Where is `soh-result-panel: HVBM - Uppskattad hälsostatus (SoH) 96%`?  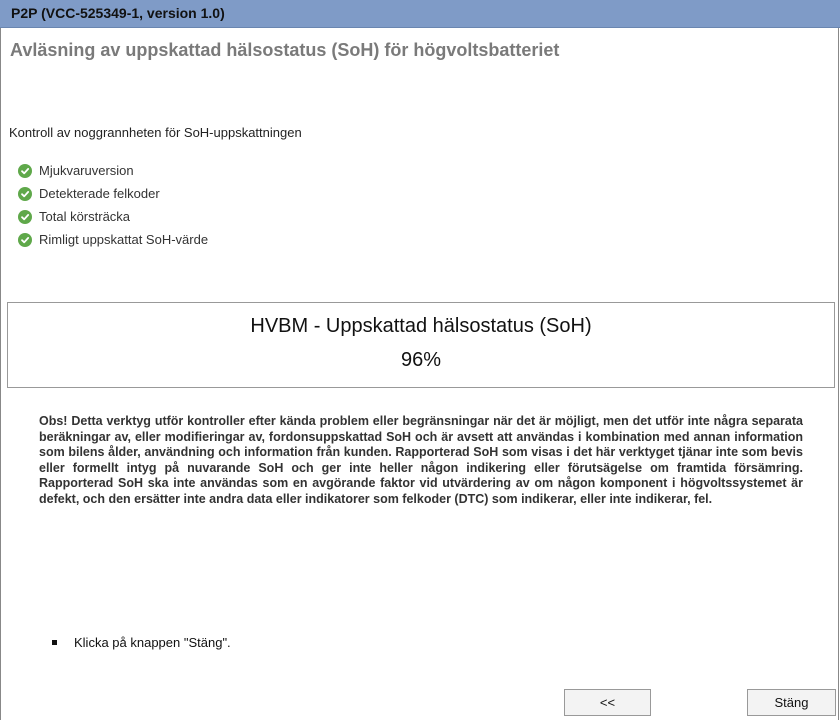
soh-result-panel: HVBM - Uppskattad hälsostatus (SoH) 96% is located at coordinates (421, 345).